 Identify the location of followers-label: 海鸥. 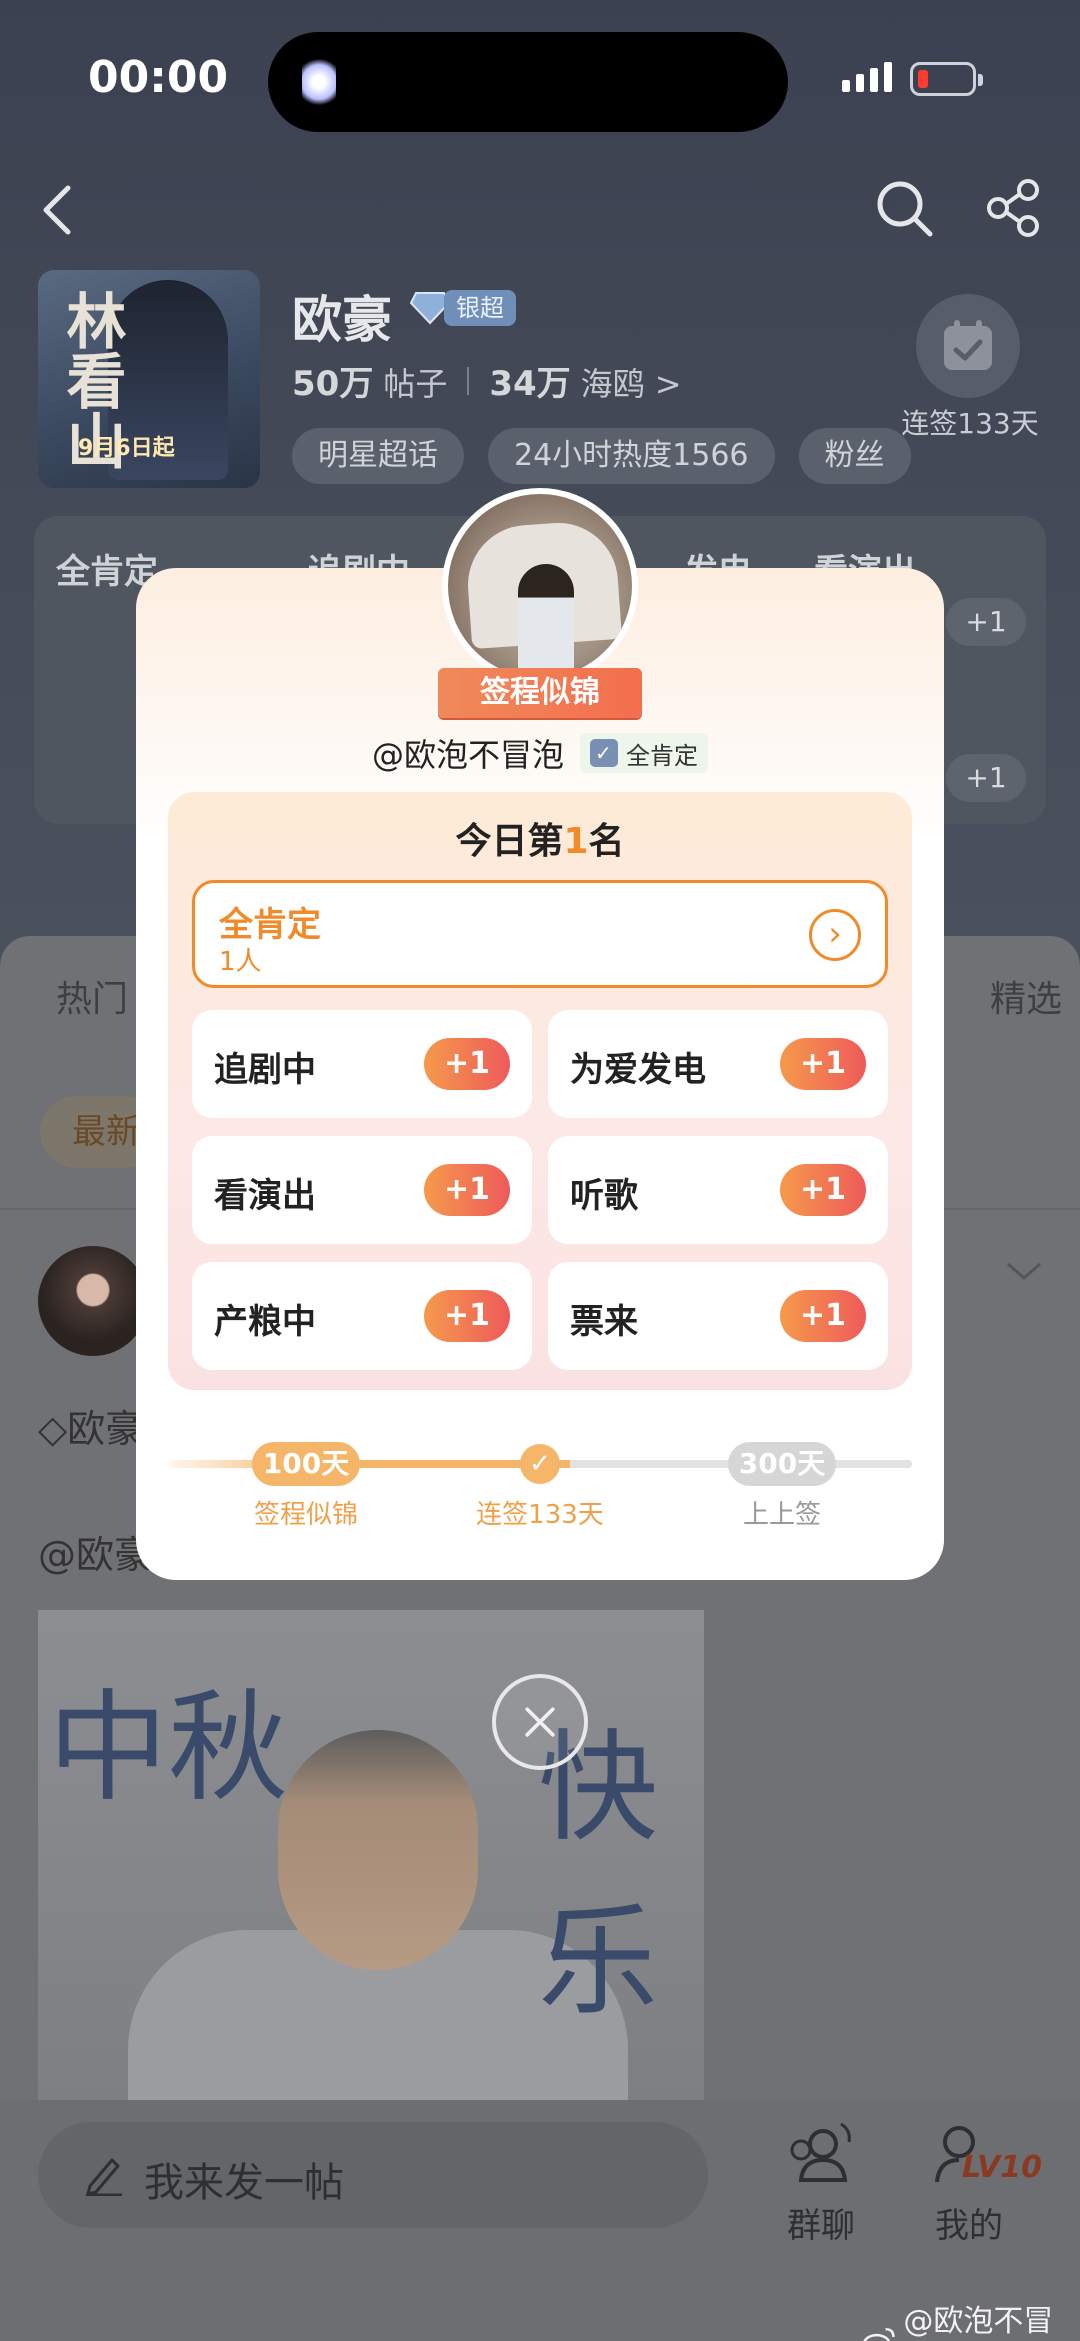
(613, 382).